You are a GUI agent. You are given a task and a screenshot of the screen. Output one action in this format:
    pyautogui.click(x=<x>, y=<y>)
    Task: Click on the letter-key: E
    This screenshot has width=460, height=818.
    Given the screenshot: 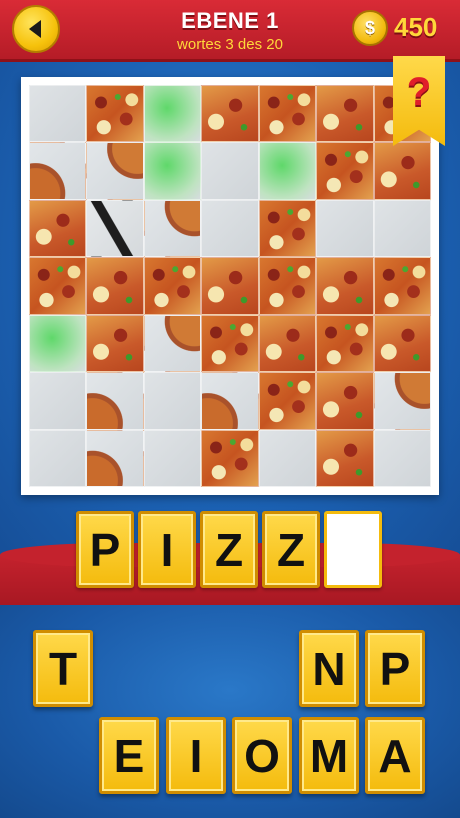 What is the action you would take?
    pyautogui.click(x=129, y=755)
    